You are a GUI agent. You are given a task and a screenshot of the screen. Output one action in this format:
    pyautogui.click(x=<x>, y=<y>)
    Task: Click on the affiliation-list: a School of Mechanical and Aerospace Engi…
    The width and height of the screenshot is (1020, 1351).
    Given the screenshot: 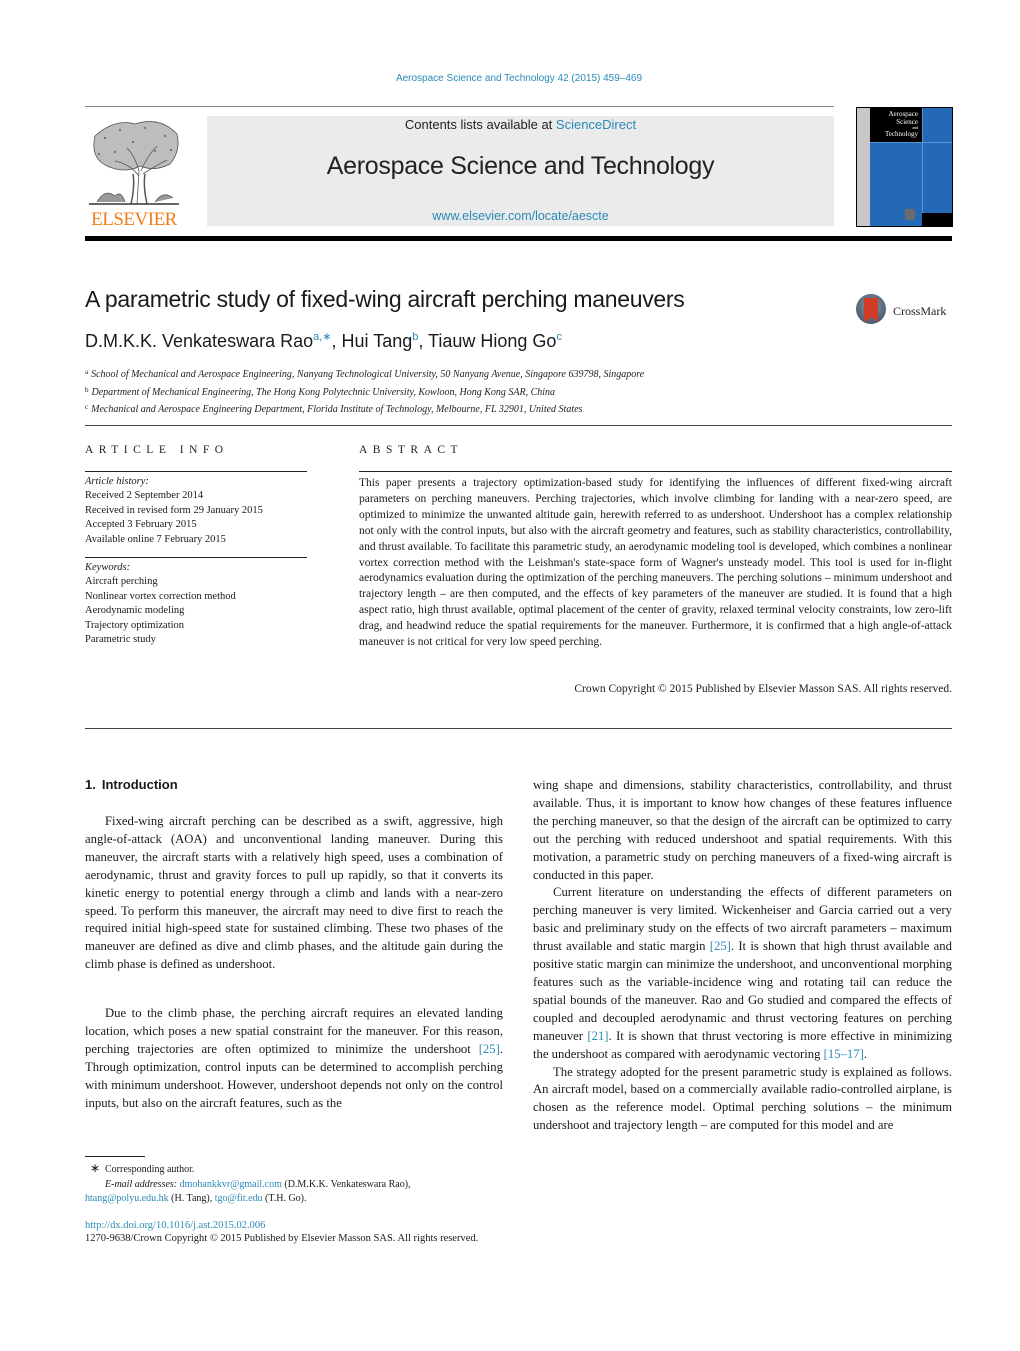 What is the action you would take?
    pyautogui.click(x=364, y=391)
    